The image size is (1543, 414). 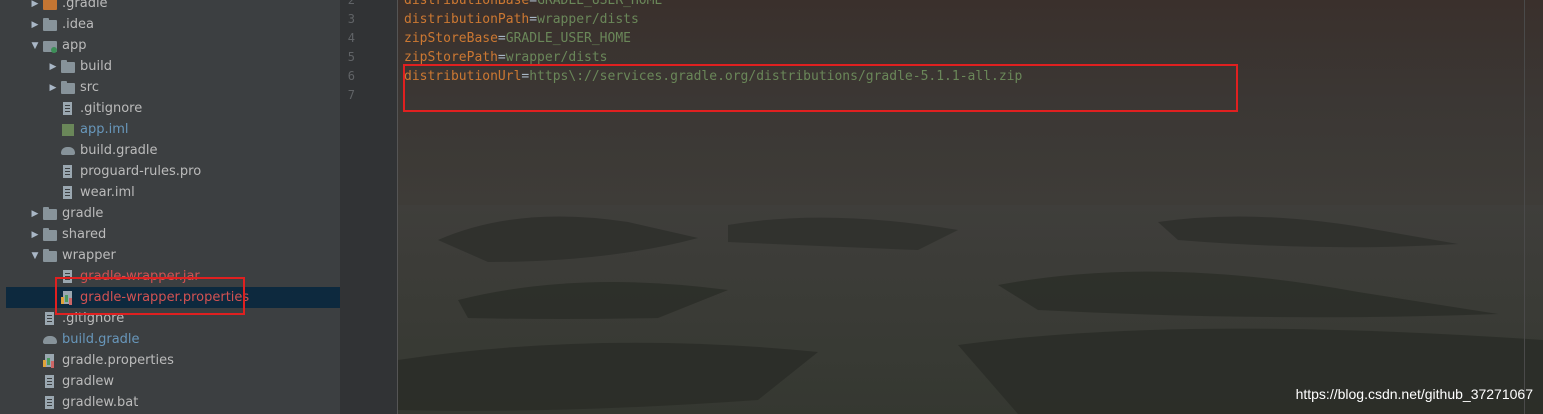 I want to click on property-key: distributionUrl, so click(x=463, y=76).